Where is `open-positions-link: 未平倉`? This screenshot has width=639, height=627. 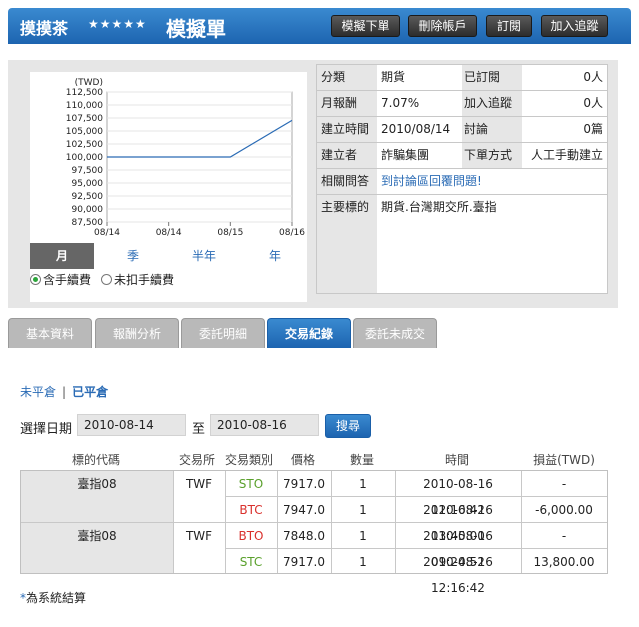 open-positions-link: 未平倉 is located at coordinates (38, 392).